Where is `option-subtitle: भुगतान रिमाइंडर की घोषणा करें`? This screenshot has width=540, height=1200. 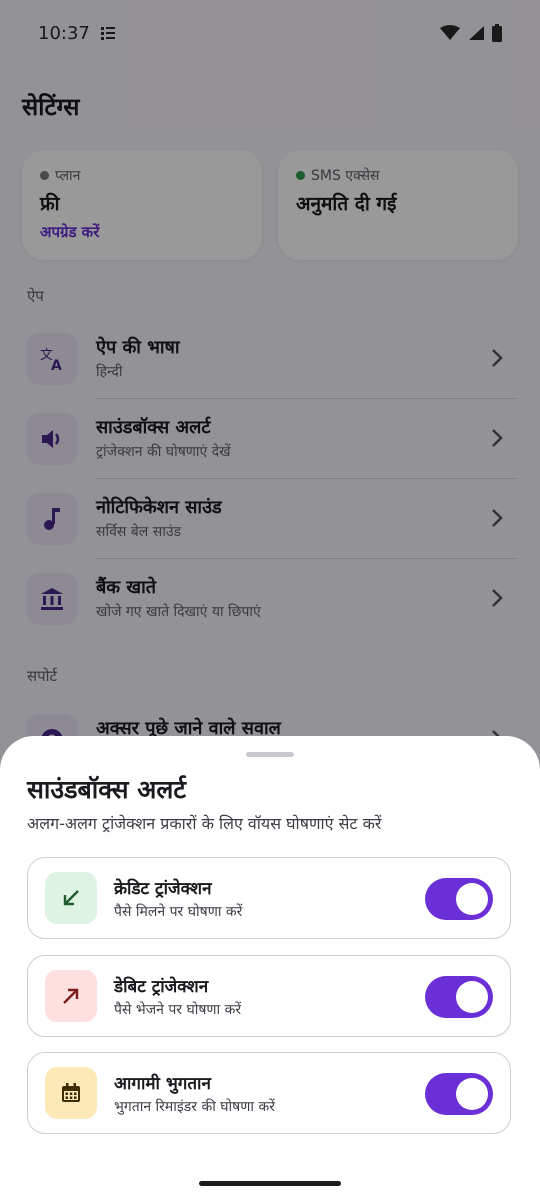
option-subtitle: भुगतान रिमाइंडर की घोषणा करें is located at coordinates (194, 1107).